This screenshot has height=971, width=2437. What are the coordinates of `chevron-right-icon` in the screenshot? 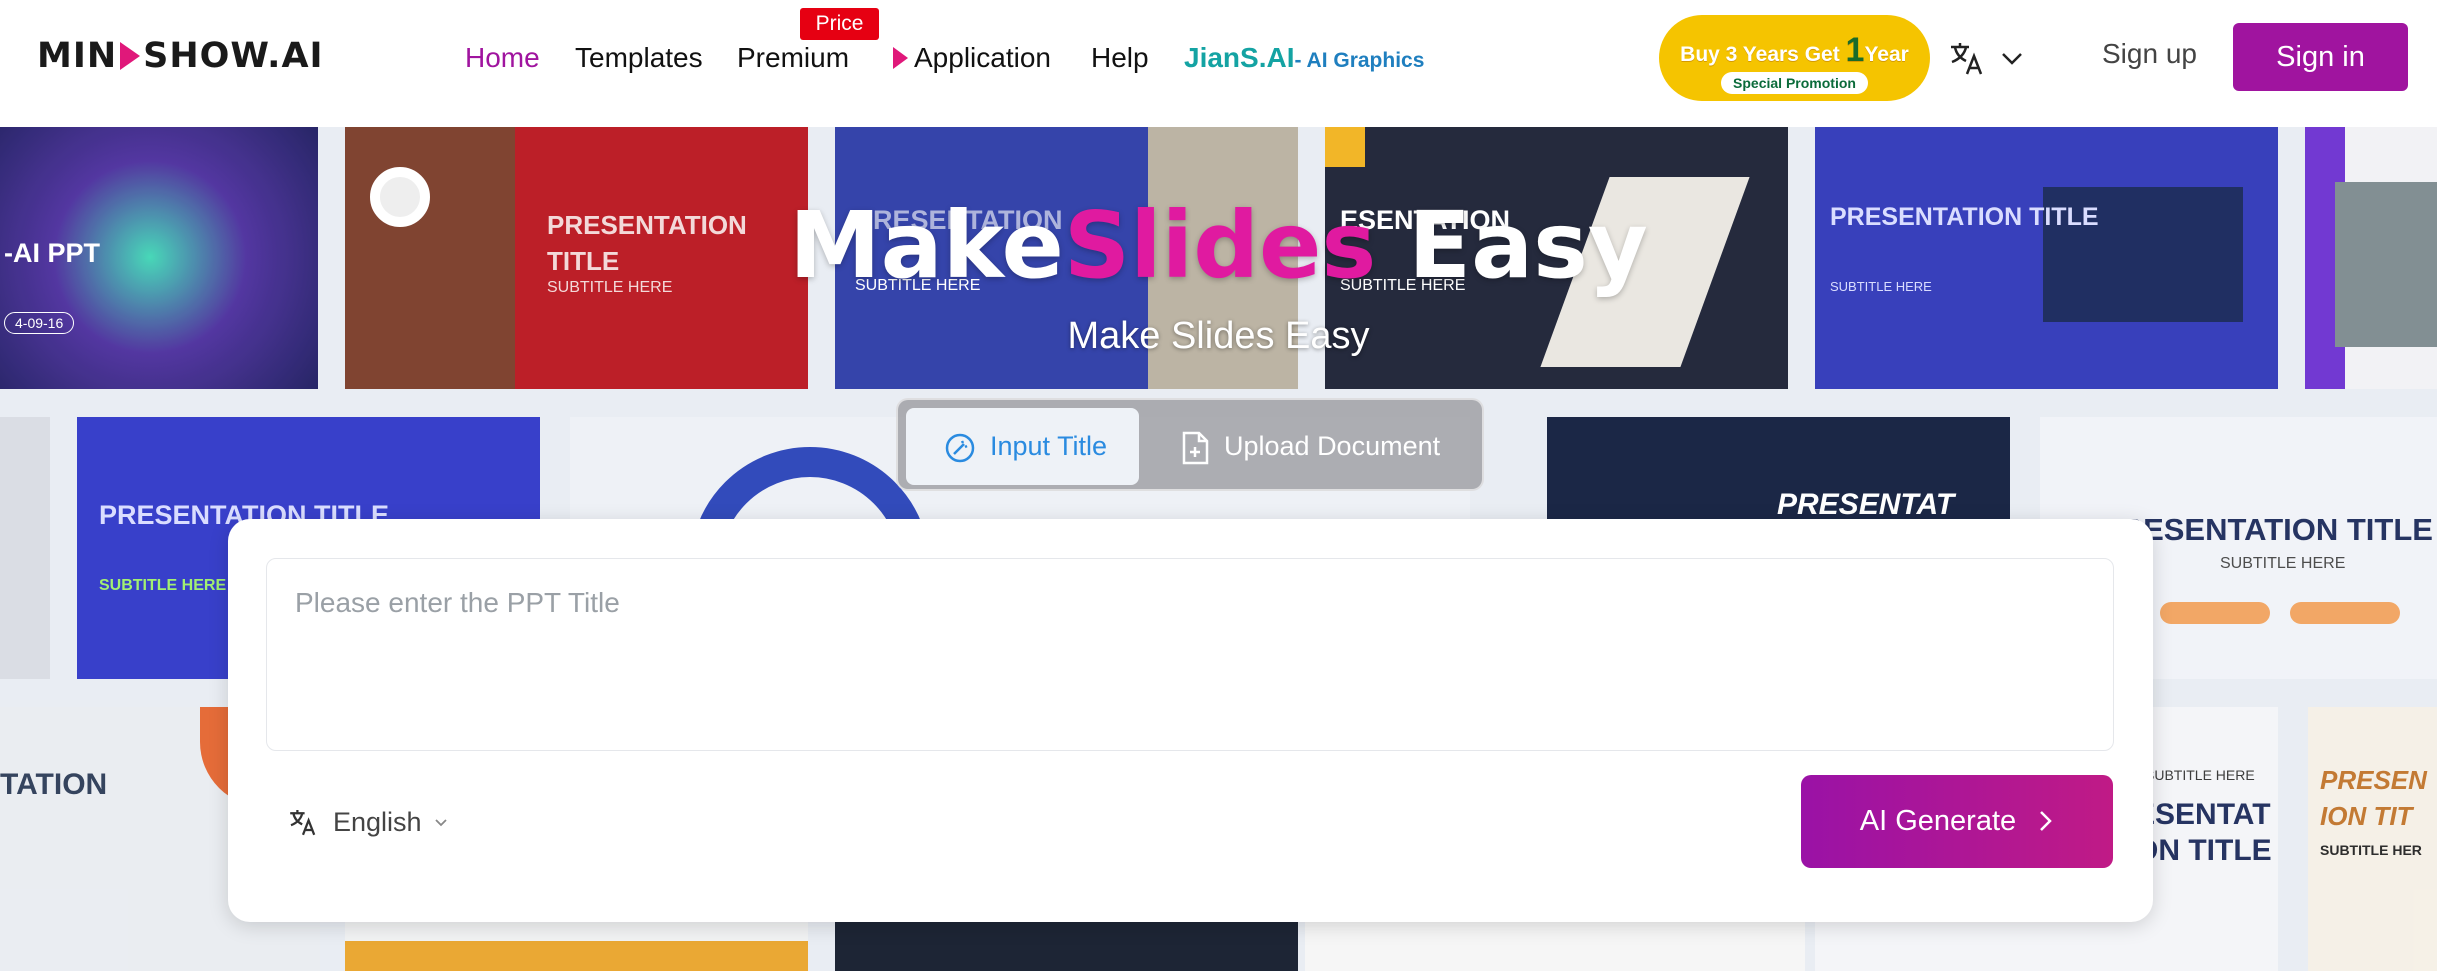 It's located at (2046, 821).